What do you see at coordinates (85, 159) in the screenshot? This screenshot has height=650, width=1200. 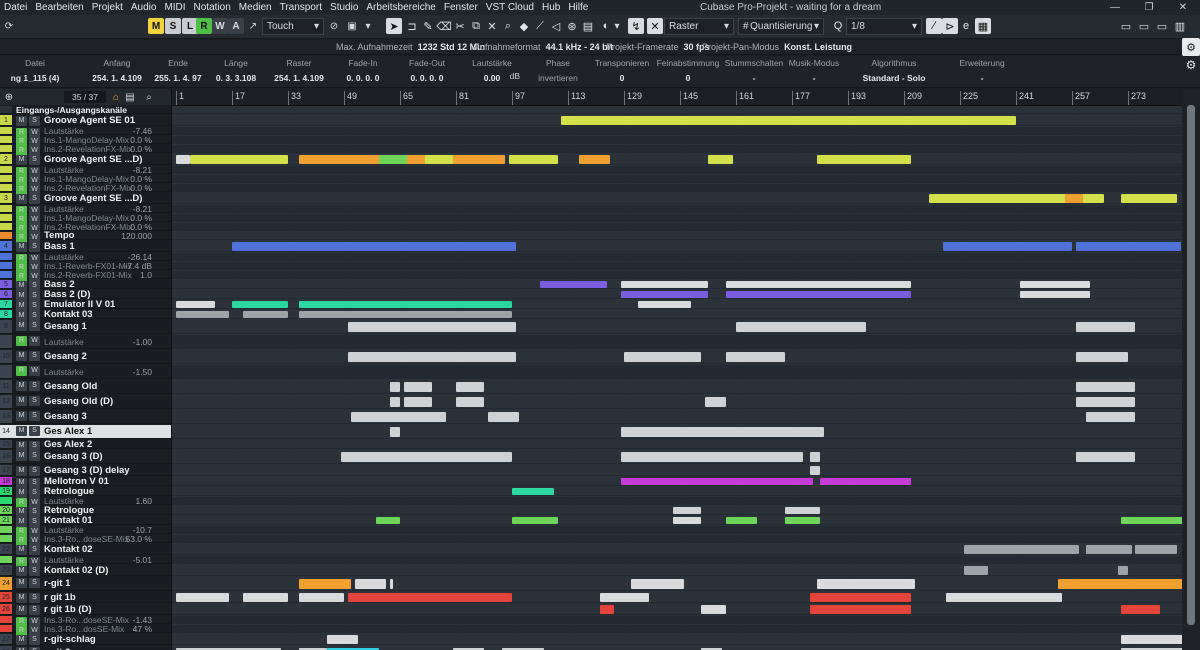 I see `track-header: 2 M S Groove Agent SE ...D)` at bounding box center [85, 159].